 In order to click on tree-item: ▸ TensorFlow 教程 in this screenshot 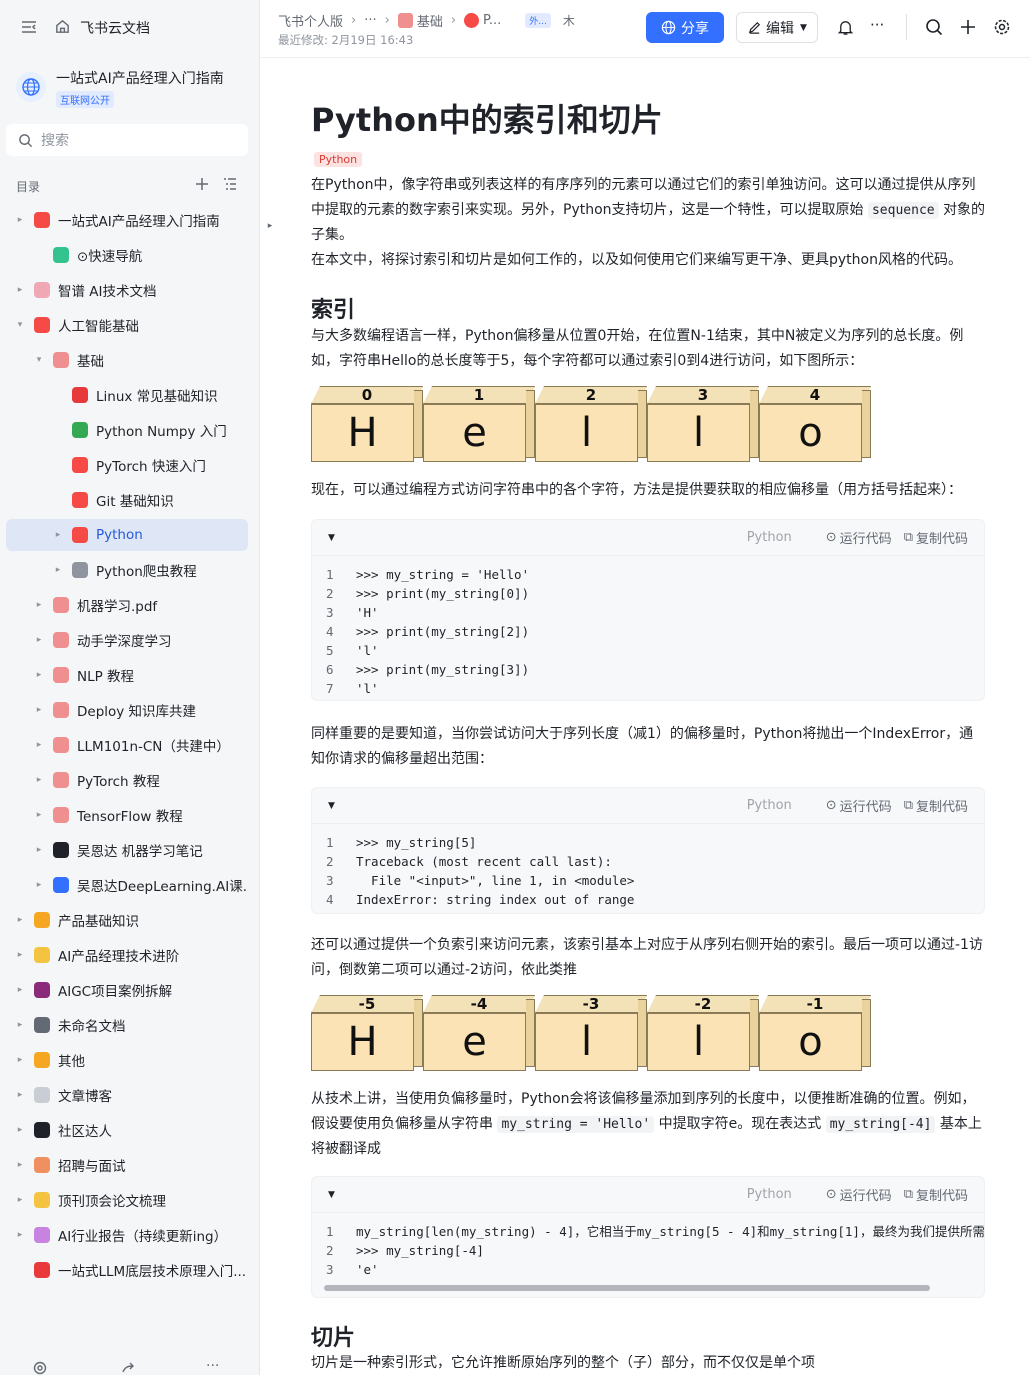, I will do `click(127, 815)`.